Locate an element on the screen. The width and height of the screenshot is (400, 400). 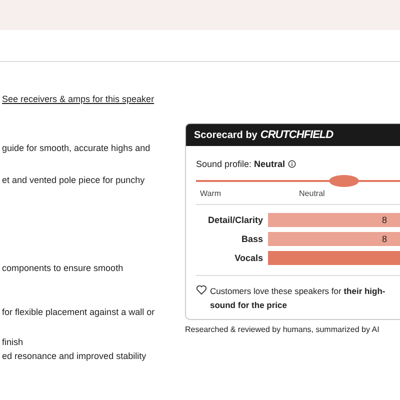
brand-logo: CRUTCHFIELD is located at coordinates (297, 135).